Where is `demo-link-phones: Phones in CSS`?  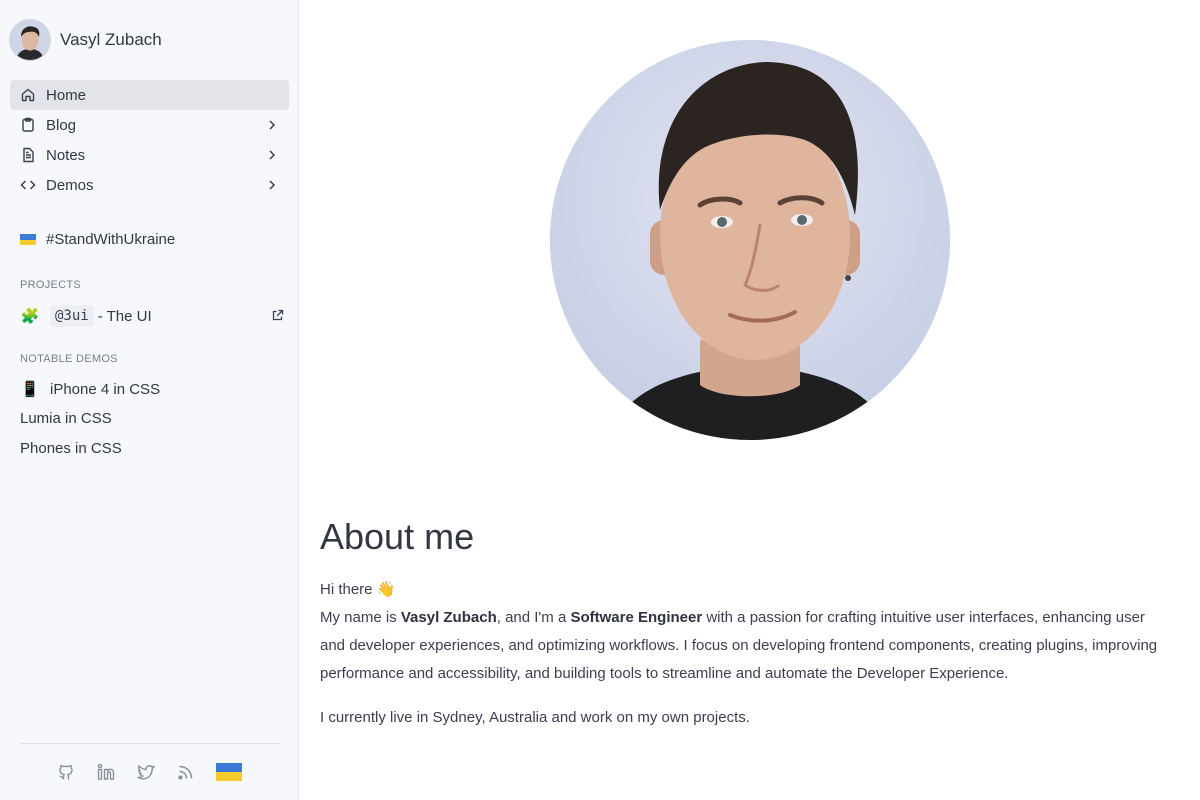
demo-link-phones: Phones in CSS is located at coordinates (71, 448).